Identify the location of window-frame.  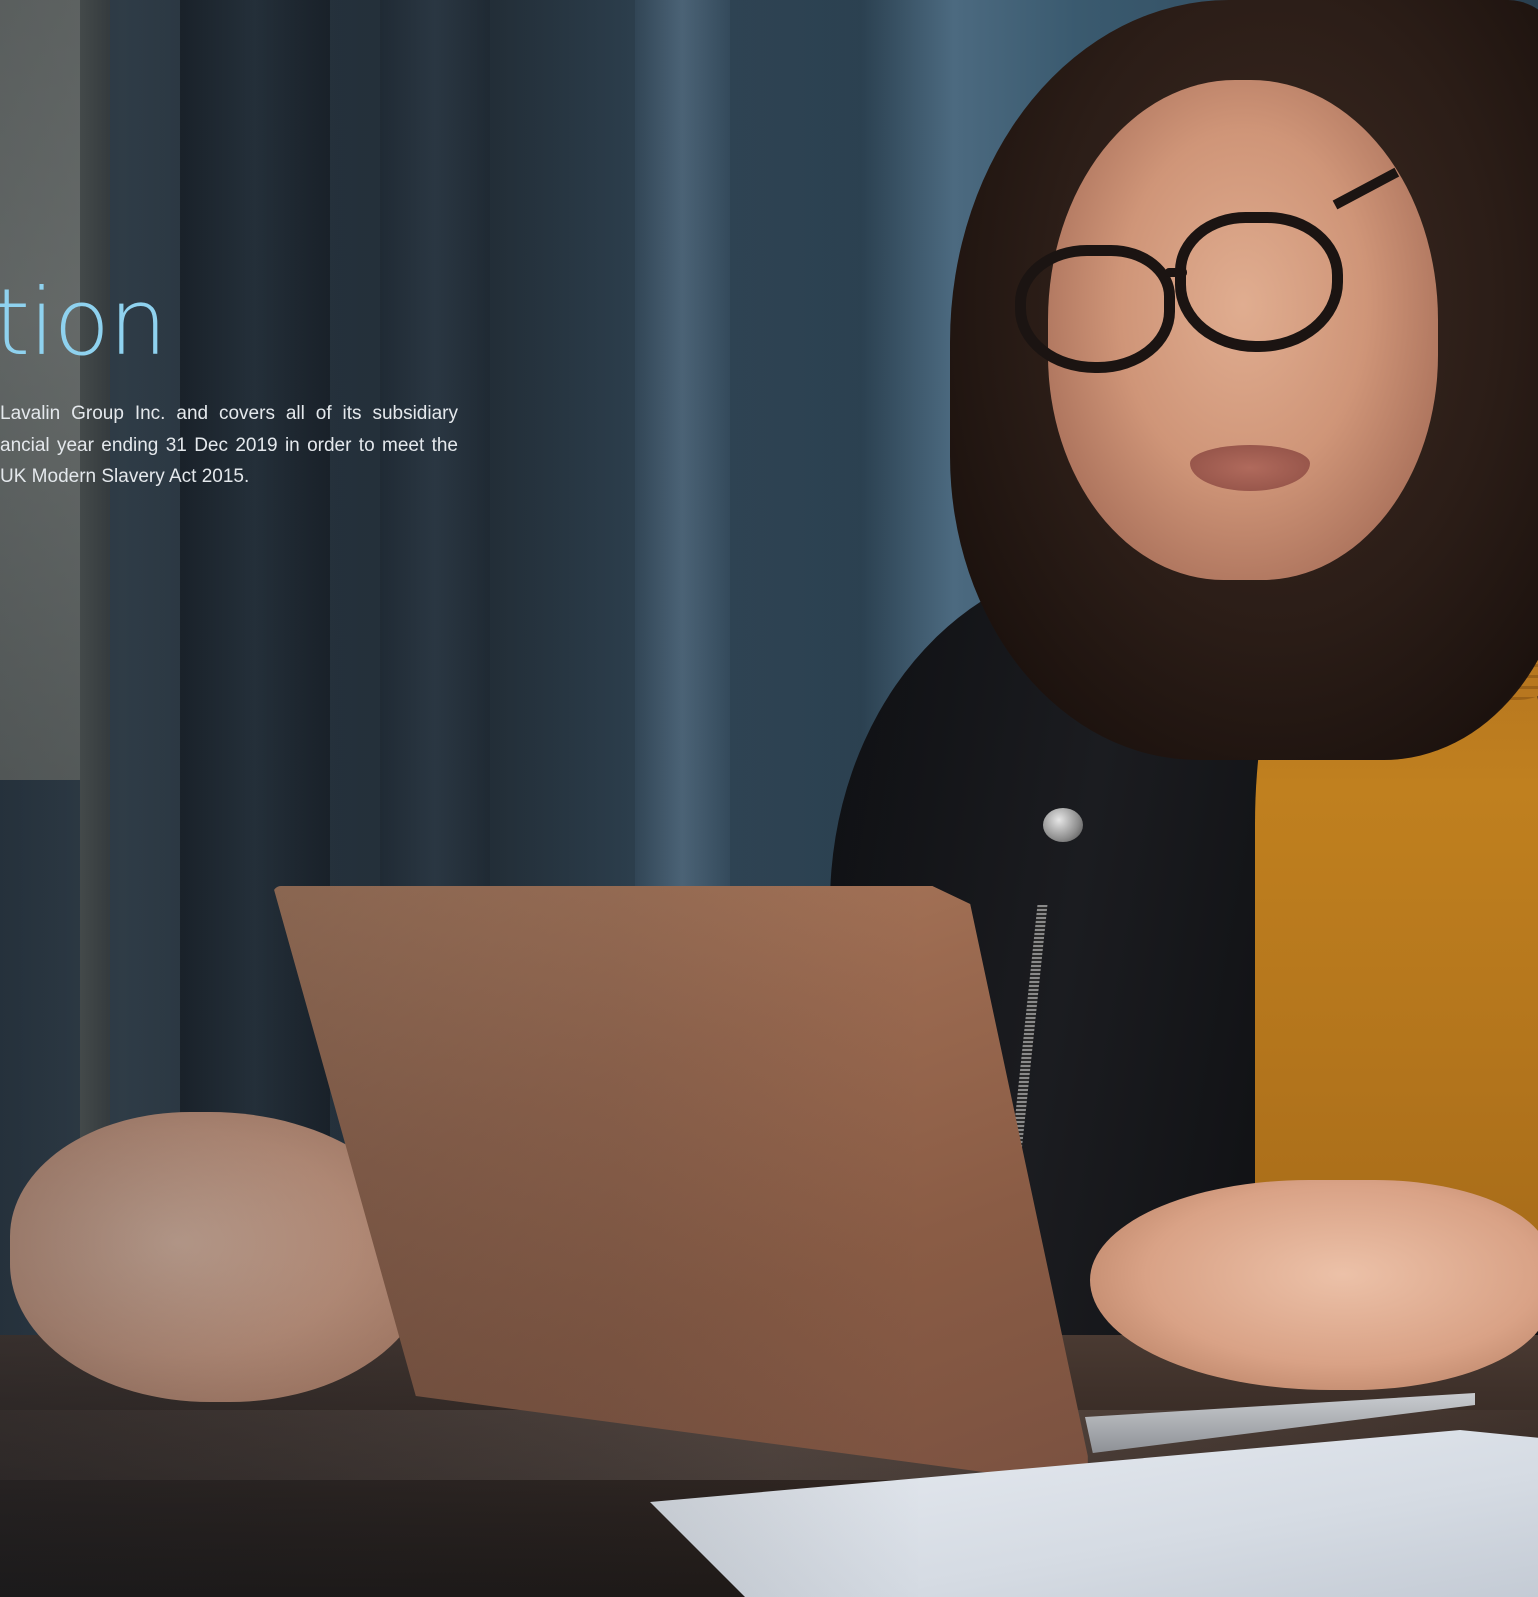
(95, 660).